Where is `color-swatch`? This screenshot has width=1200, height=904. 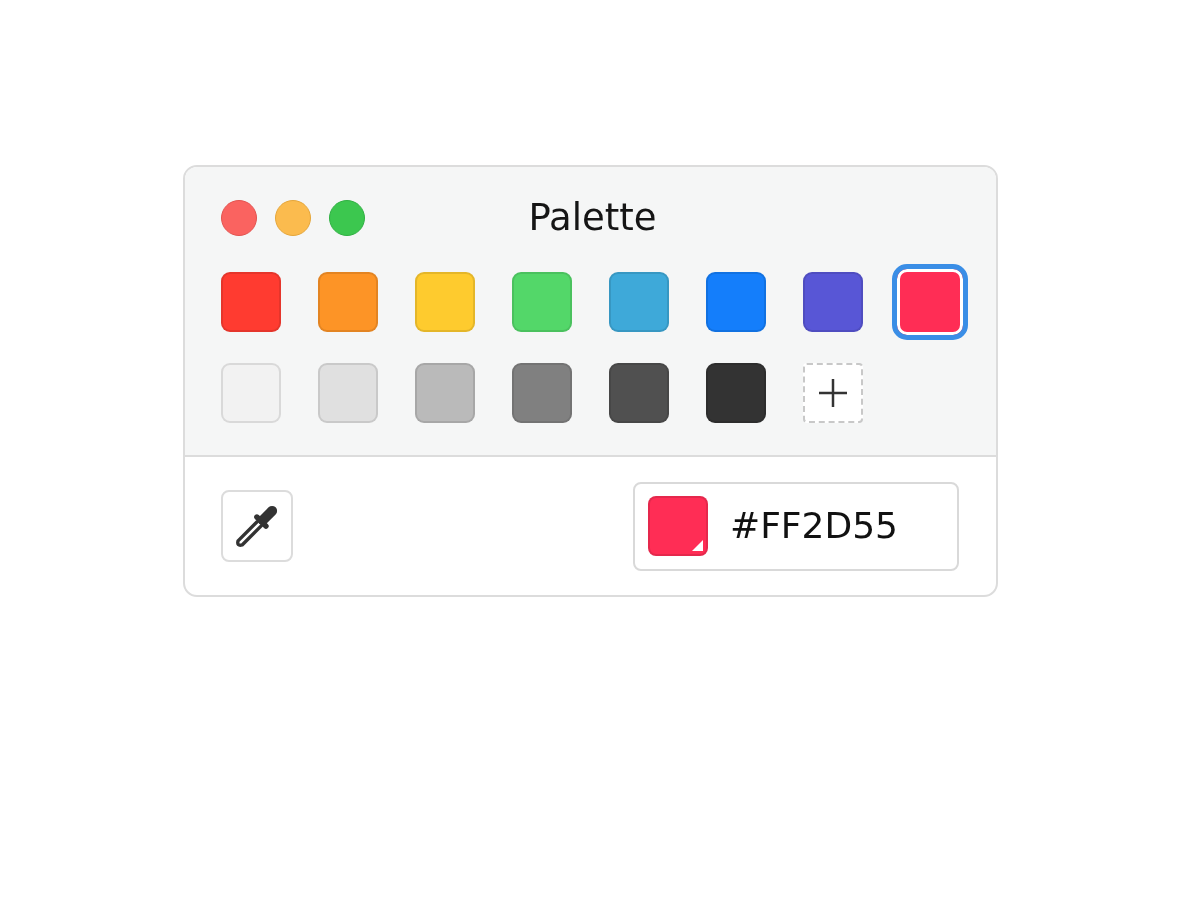 color-swatch is located at coordinates (930, 302).